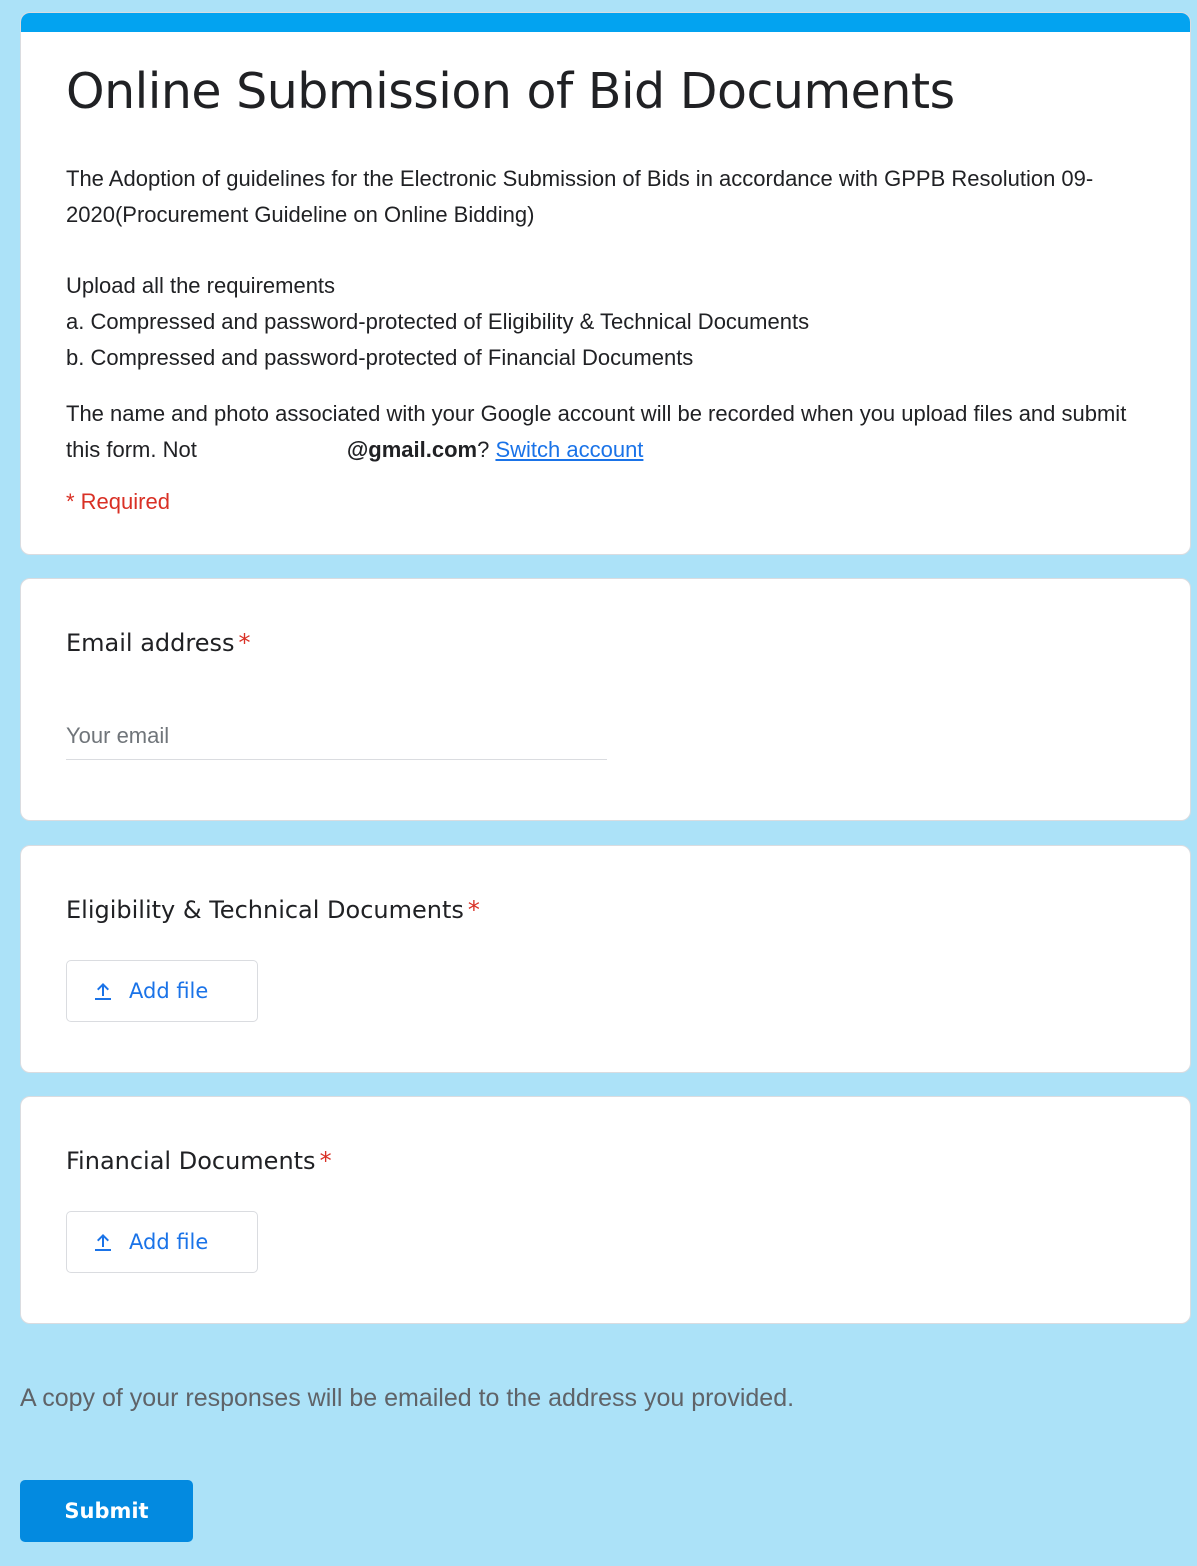 The image size is (1197, 1566). What do you see at coordinates (605, 22) in the screenshot?
I see `header-accent-bar` at bounding box center [605, 22].